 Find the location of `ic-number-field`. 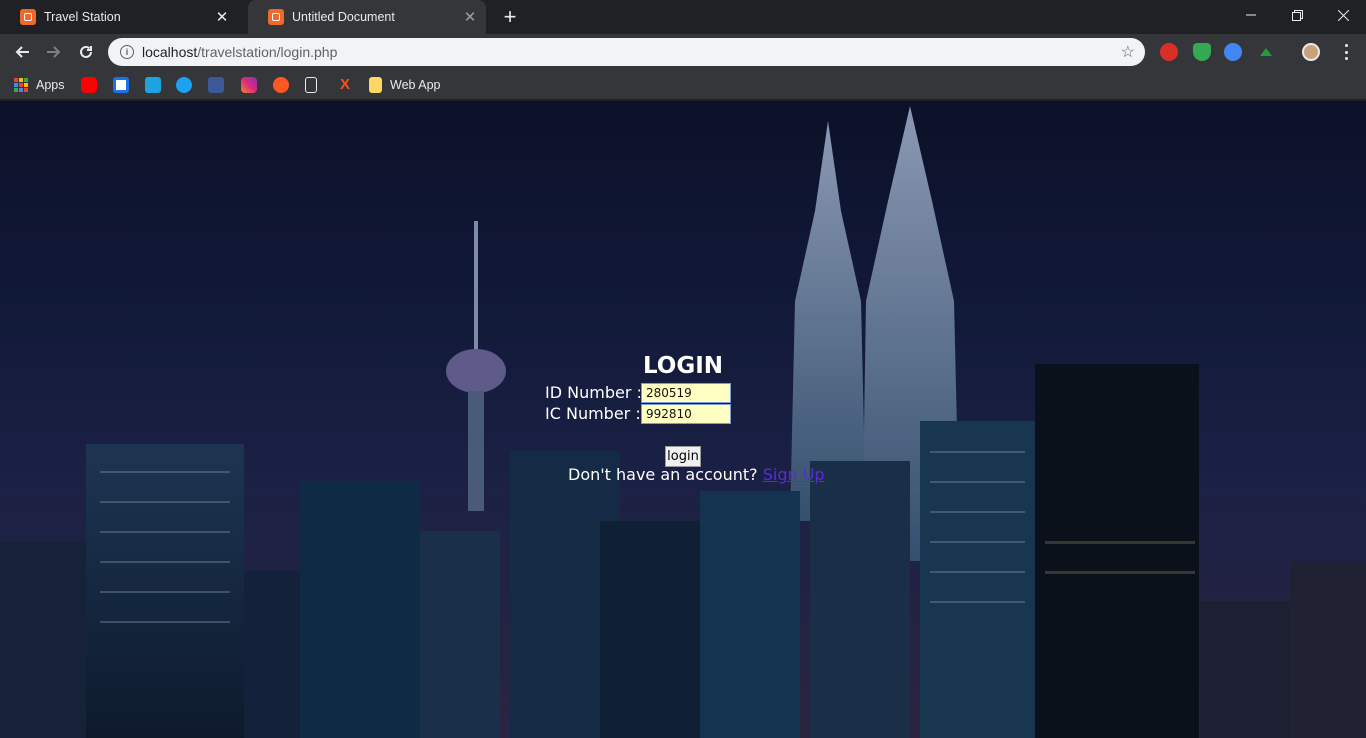

ic-number-field is located at coordinates (686, 414).